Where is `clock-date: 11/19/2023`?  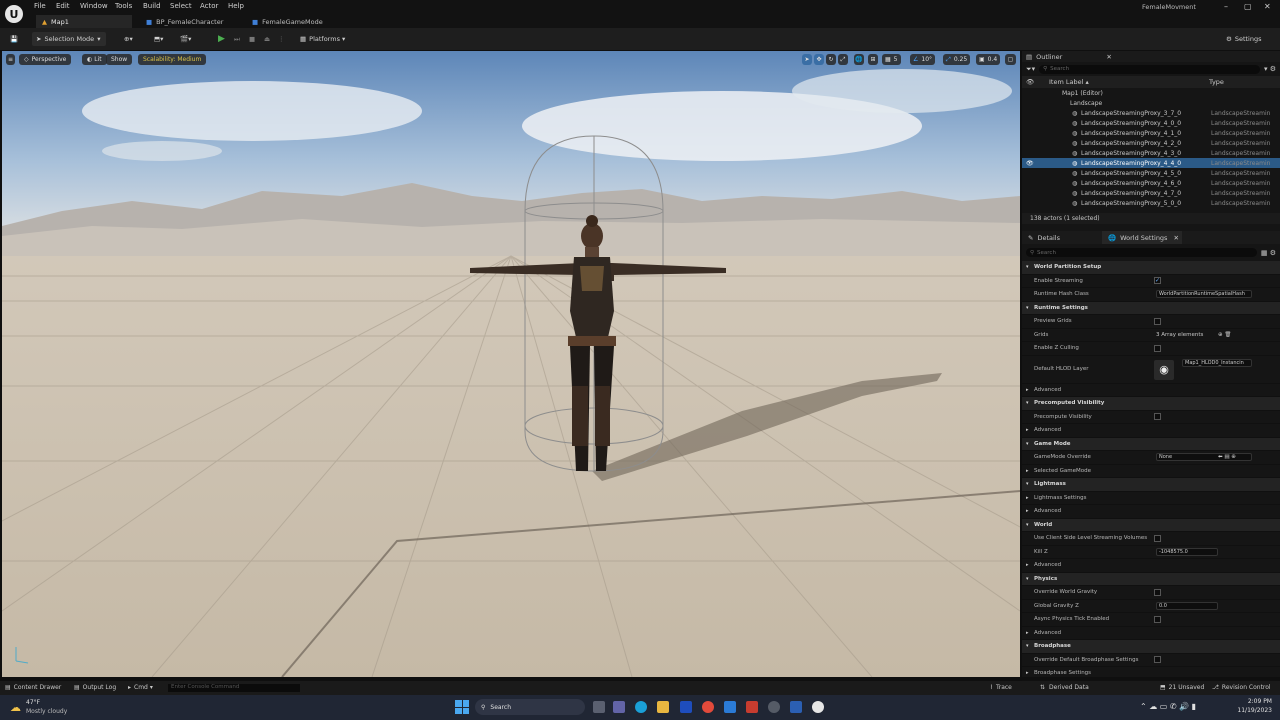
clock-date: 11/19/2023 is located at coordinates (1254, 710).